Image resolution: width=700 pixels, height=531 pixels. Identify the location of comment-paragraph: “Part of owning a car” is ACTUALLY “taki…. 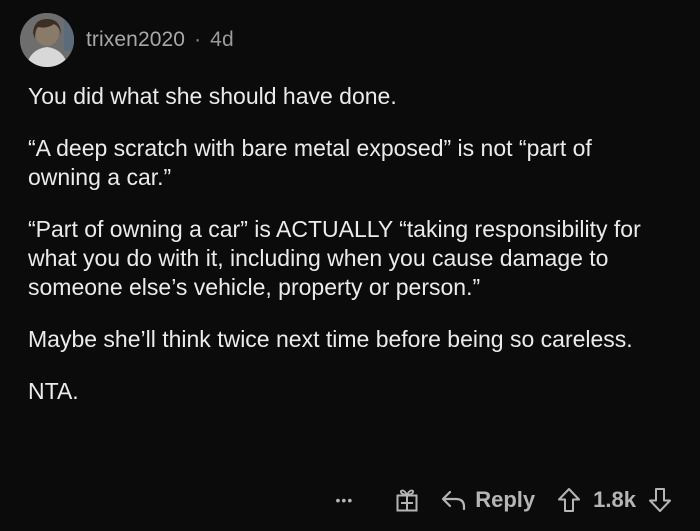
(334, 258).